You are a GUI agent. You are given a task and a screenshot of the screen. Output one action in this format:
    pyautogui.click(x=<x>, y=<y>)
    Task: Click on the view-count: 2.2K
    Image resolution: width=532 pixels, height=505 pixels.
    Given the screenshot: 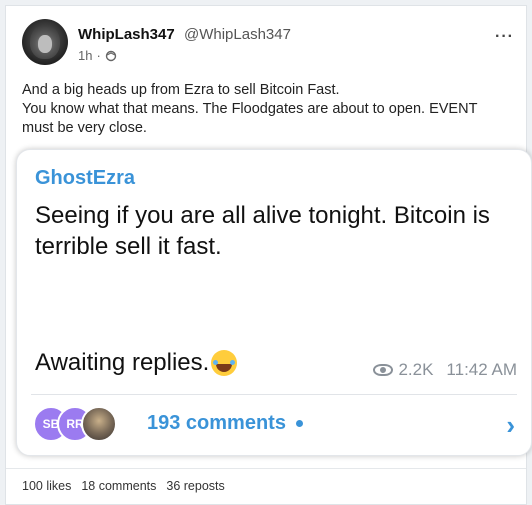 What is the action you would take?
    pyautogui.click(x=416, y=369)
    